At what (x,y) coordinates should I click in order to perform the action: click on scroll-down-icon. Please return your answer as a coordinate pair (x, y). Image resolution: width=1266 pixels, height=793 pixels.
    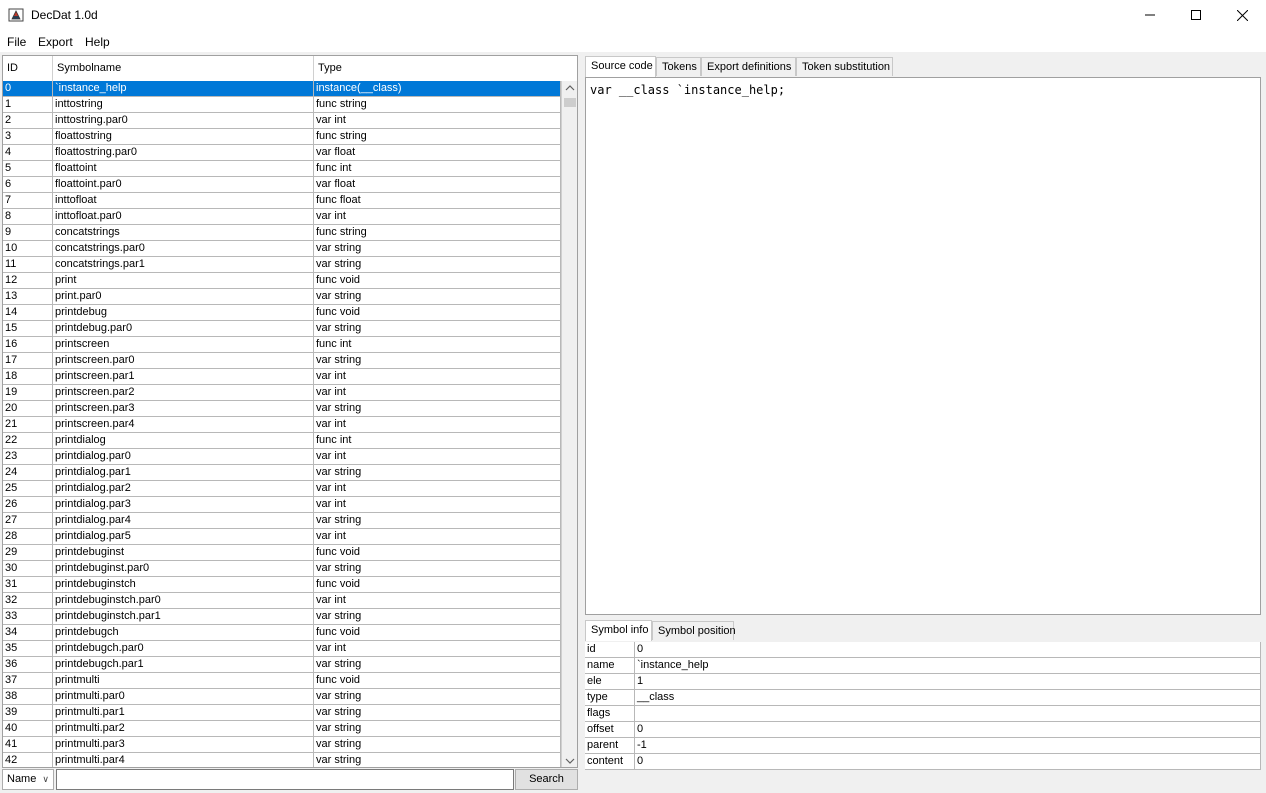
    Looking at the image, I should click on (570, 761).